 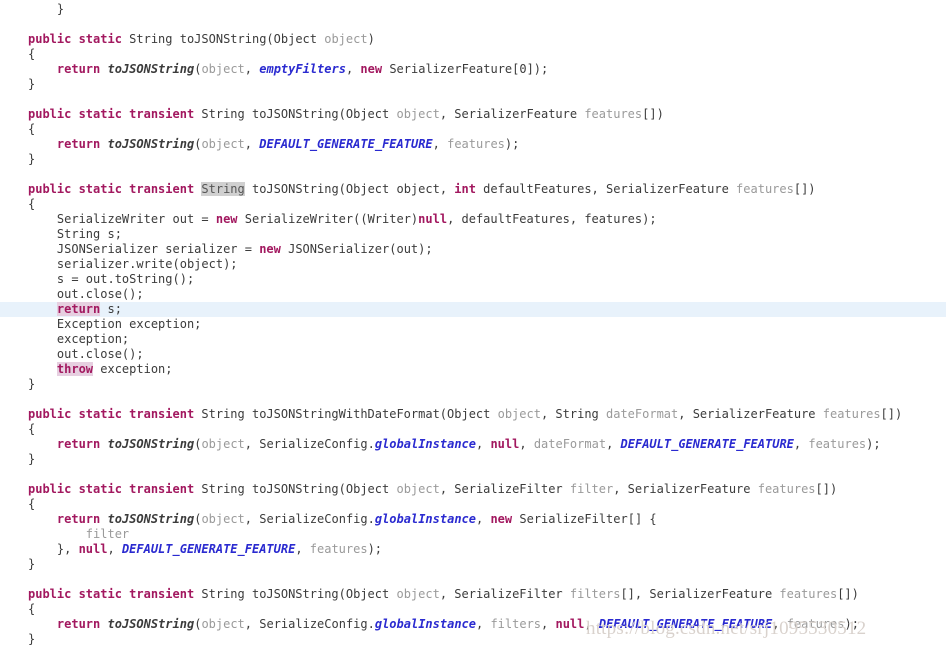 I want to click on code-line: exception;, so click(x=473, y=339).